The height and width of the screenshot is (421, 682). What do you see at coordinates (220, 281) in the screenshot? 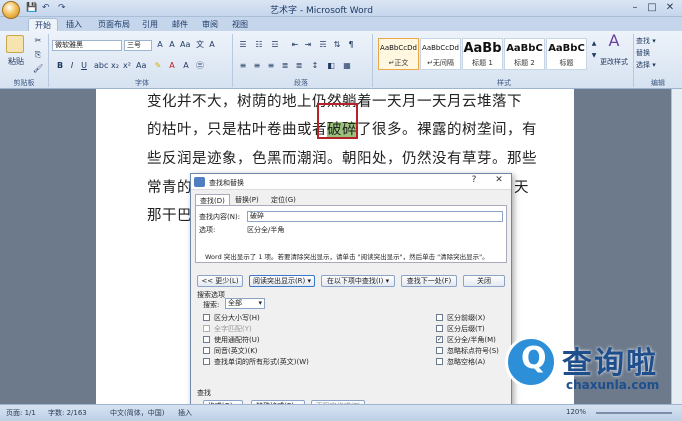
I see `less-button: << 更少(L)` at bounding box center [220, 281].